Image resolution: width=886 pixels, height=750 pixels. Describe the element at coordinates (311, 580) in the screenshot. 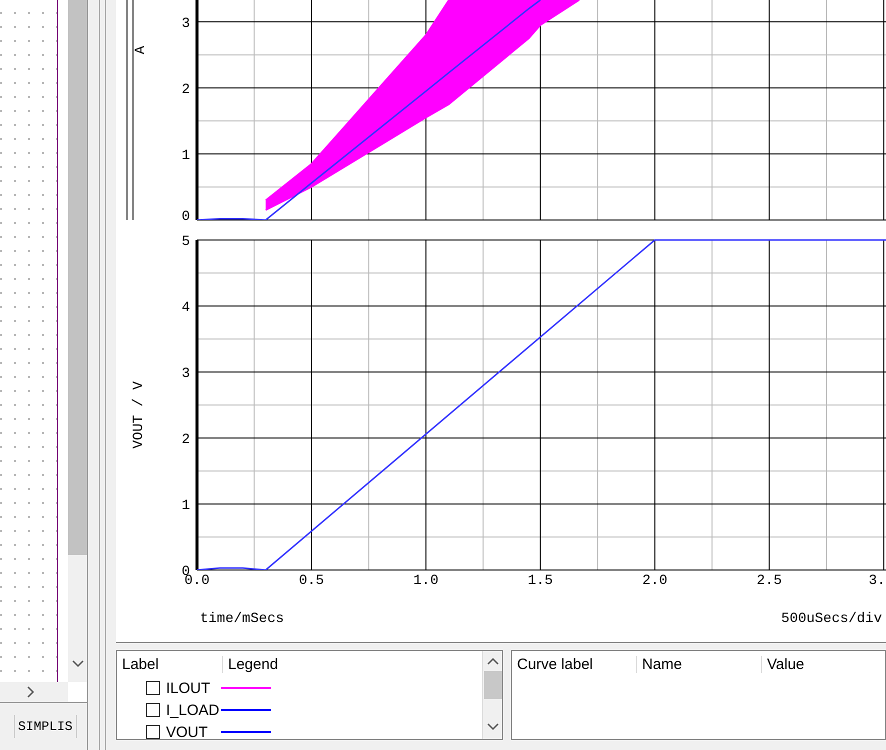

I see `x-tick-label: 0.5` at that location.